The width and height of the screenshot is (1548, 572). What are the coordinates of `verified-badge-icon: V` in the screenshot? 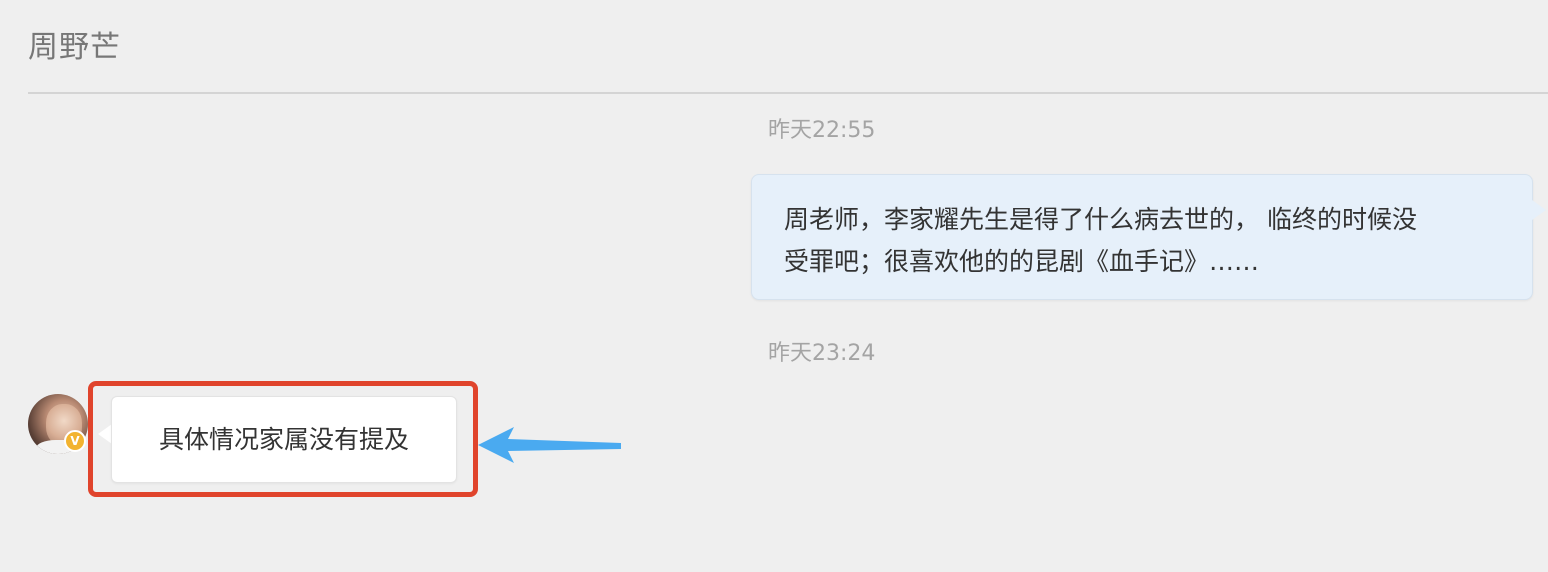 It's located at (75, 441).